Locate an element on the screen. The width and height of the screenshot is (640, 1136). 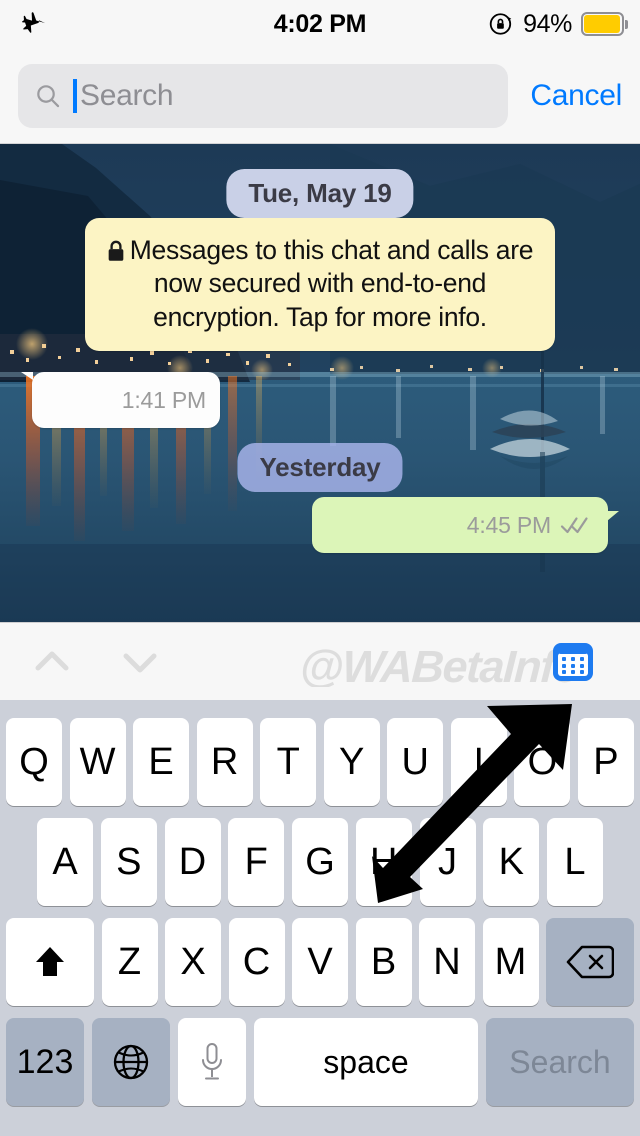
key-a: A is located at coordinates (65, 862).